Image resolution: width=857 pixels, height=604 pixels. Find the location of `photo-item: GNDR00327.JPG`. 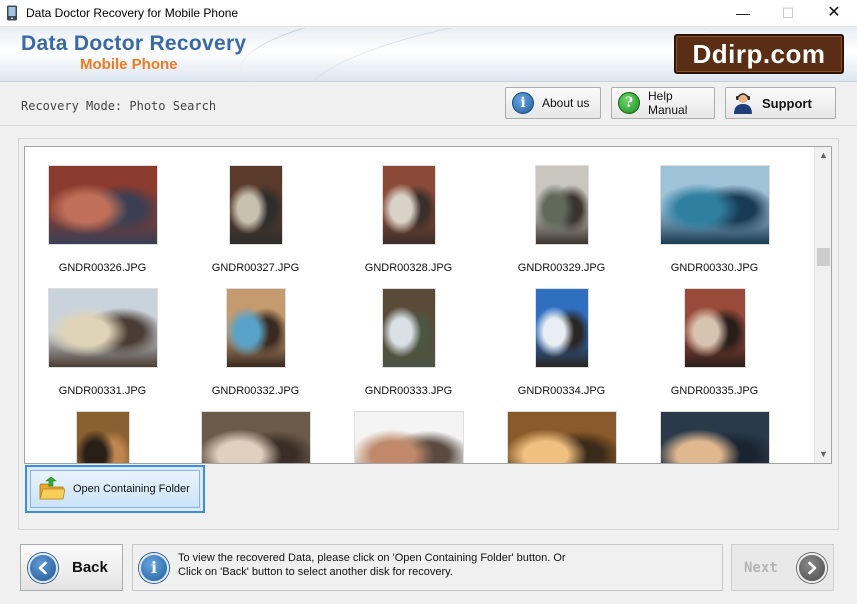

photo-item: GNDR00327.JPG is located at coordinates (255, 226).